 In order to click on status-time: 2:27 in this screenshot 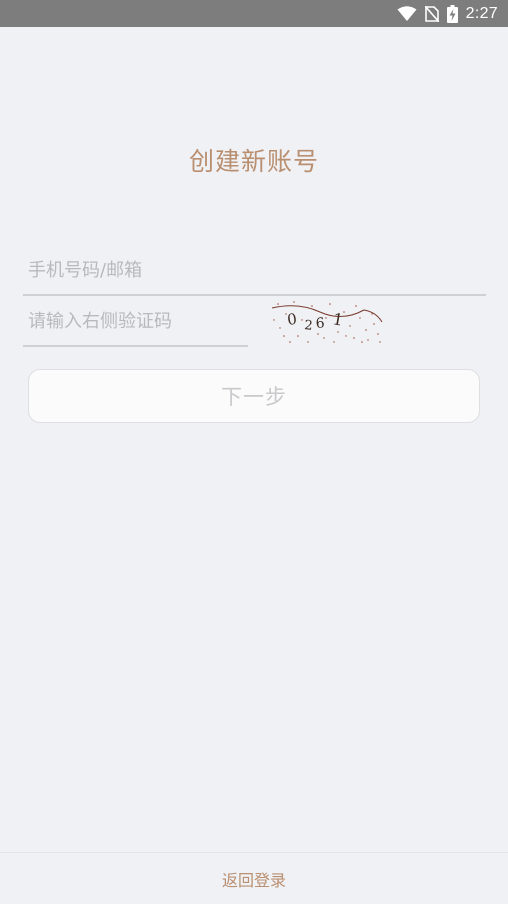, I will do `click(481, 13)`.